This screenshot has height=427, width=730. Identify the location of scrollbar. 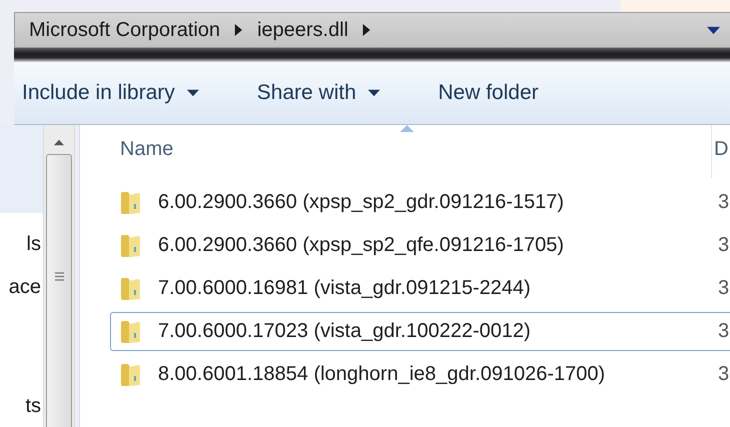
(59, 276).